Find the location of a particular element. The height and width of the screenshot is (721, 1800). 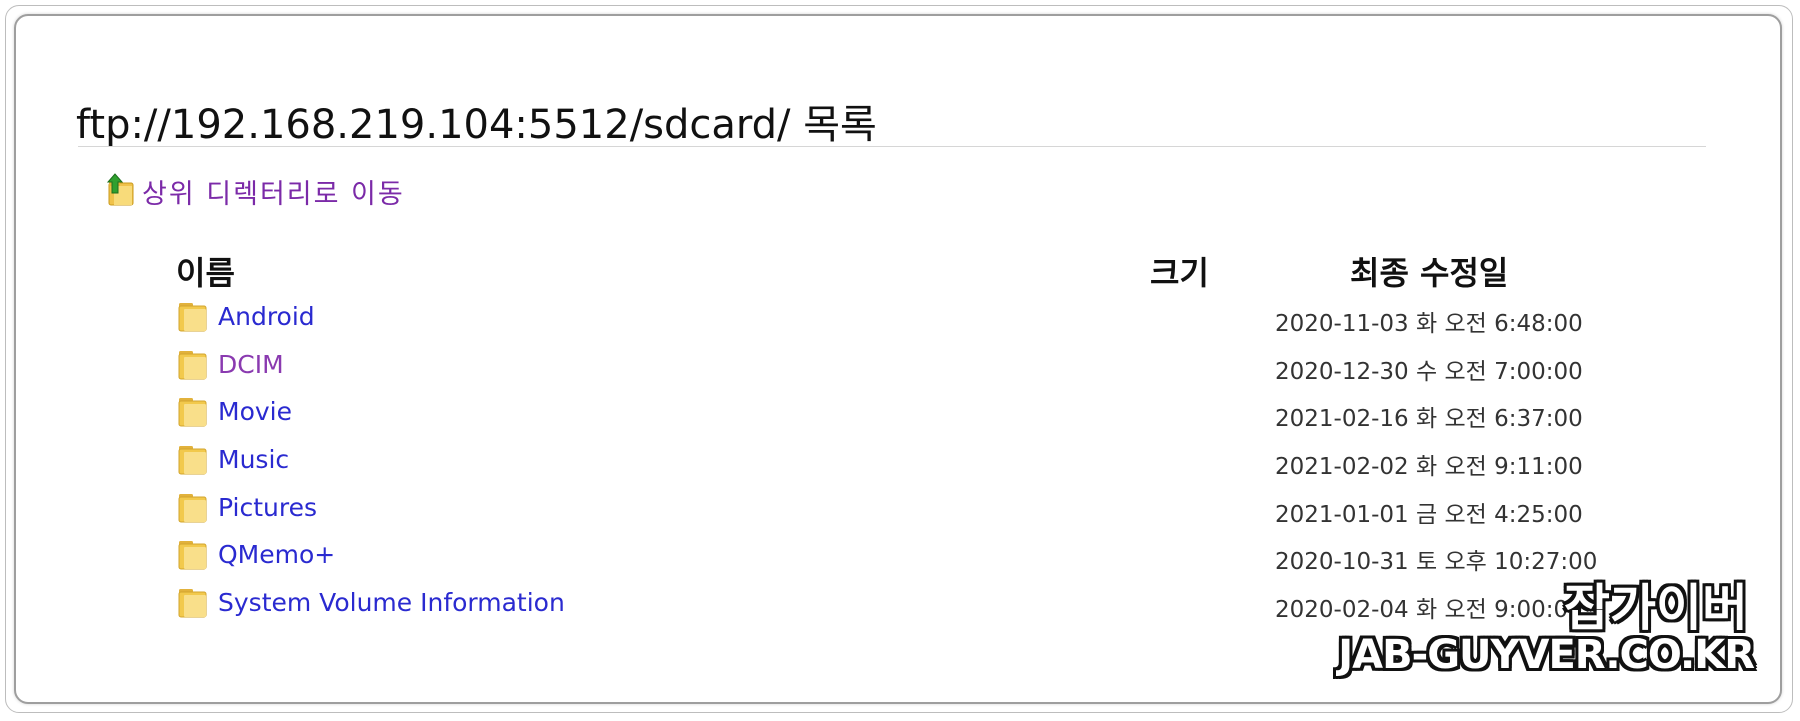

column-header-name: 이름 is located at coordinates (205, 273).